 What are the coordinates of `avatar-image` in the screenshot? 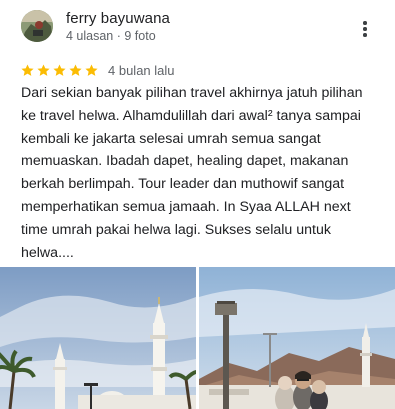 It's located at (37, 26).